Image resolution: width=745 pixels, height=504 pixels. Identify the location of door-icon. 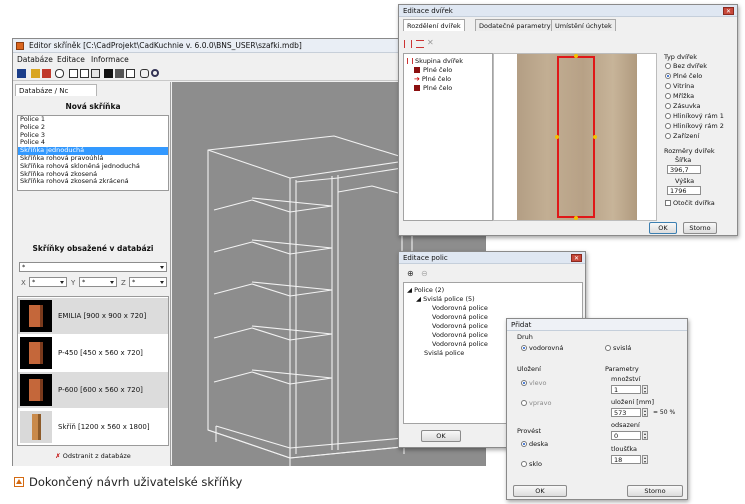
(417, 88).